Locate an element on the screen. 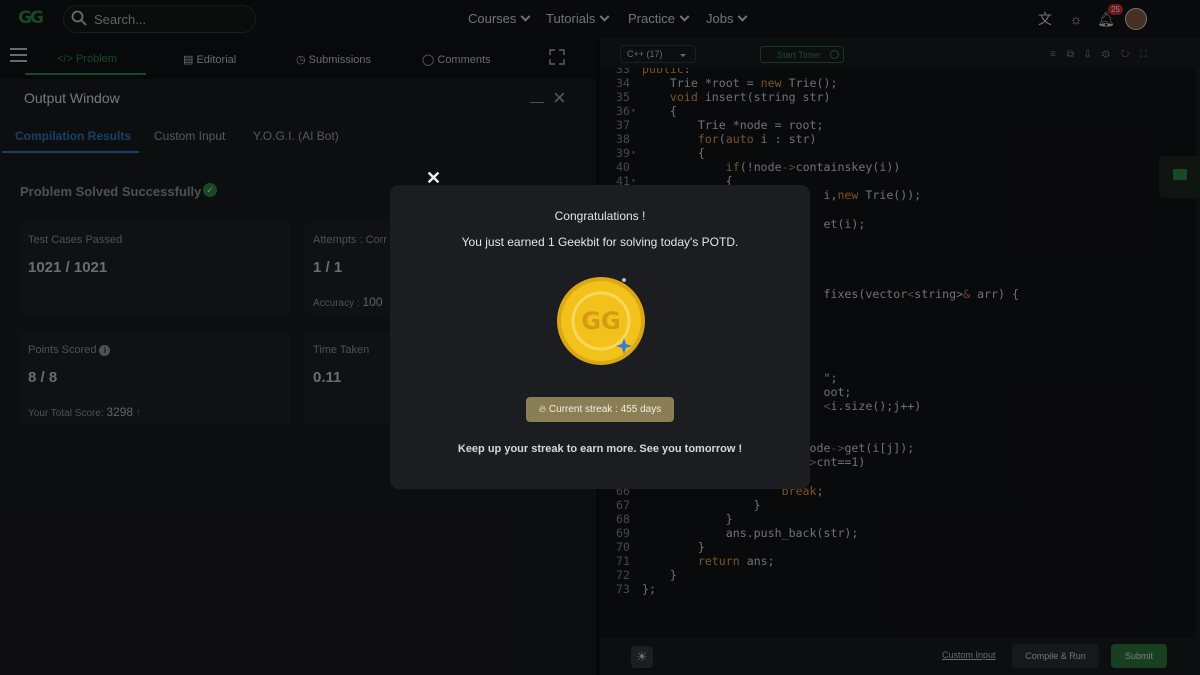 This screenshot has height=675, width=1200. streak-badge: 🔥︎ Current streak : 455 days is located at coordinates (600, 409).